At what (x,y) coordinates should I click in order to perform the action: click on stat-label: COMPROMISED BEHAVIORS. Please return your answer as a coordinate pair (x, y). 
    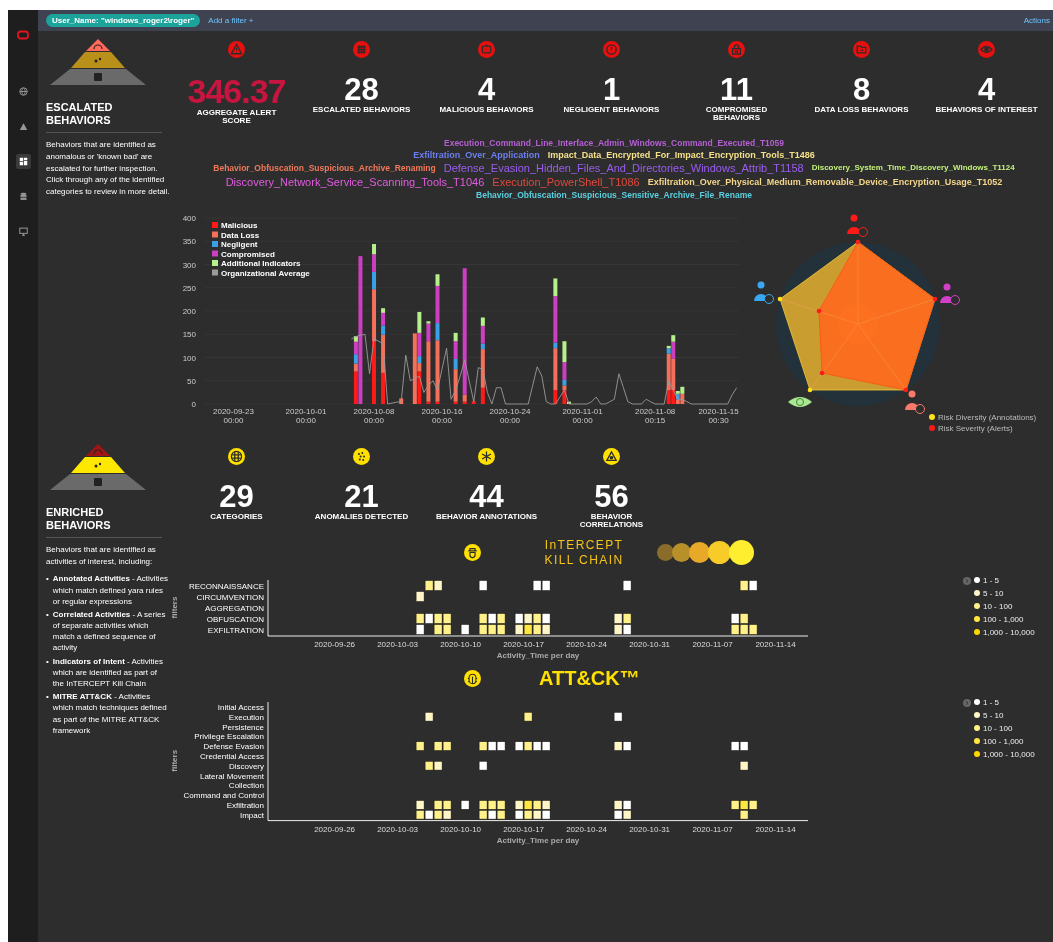
    Looking at the image, I should click on (736, 114).